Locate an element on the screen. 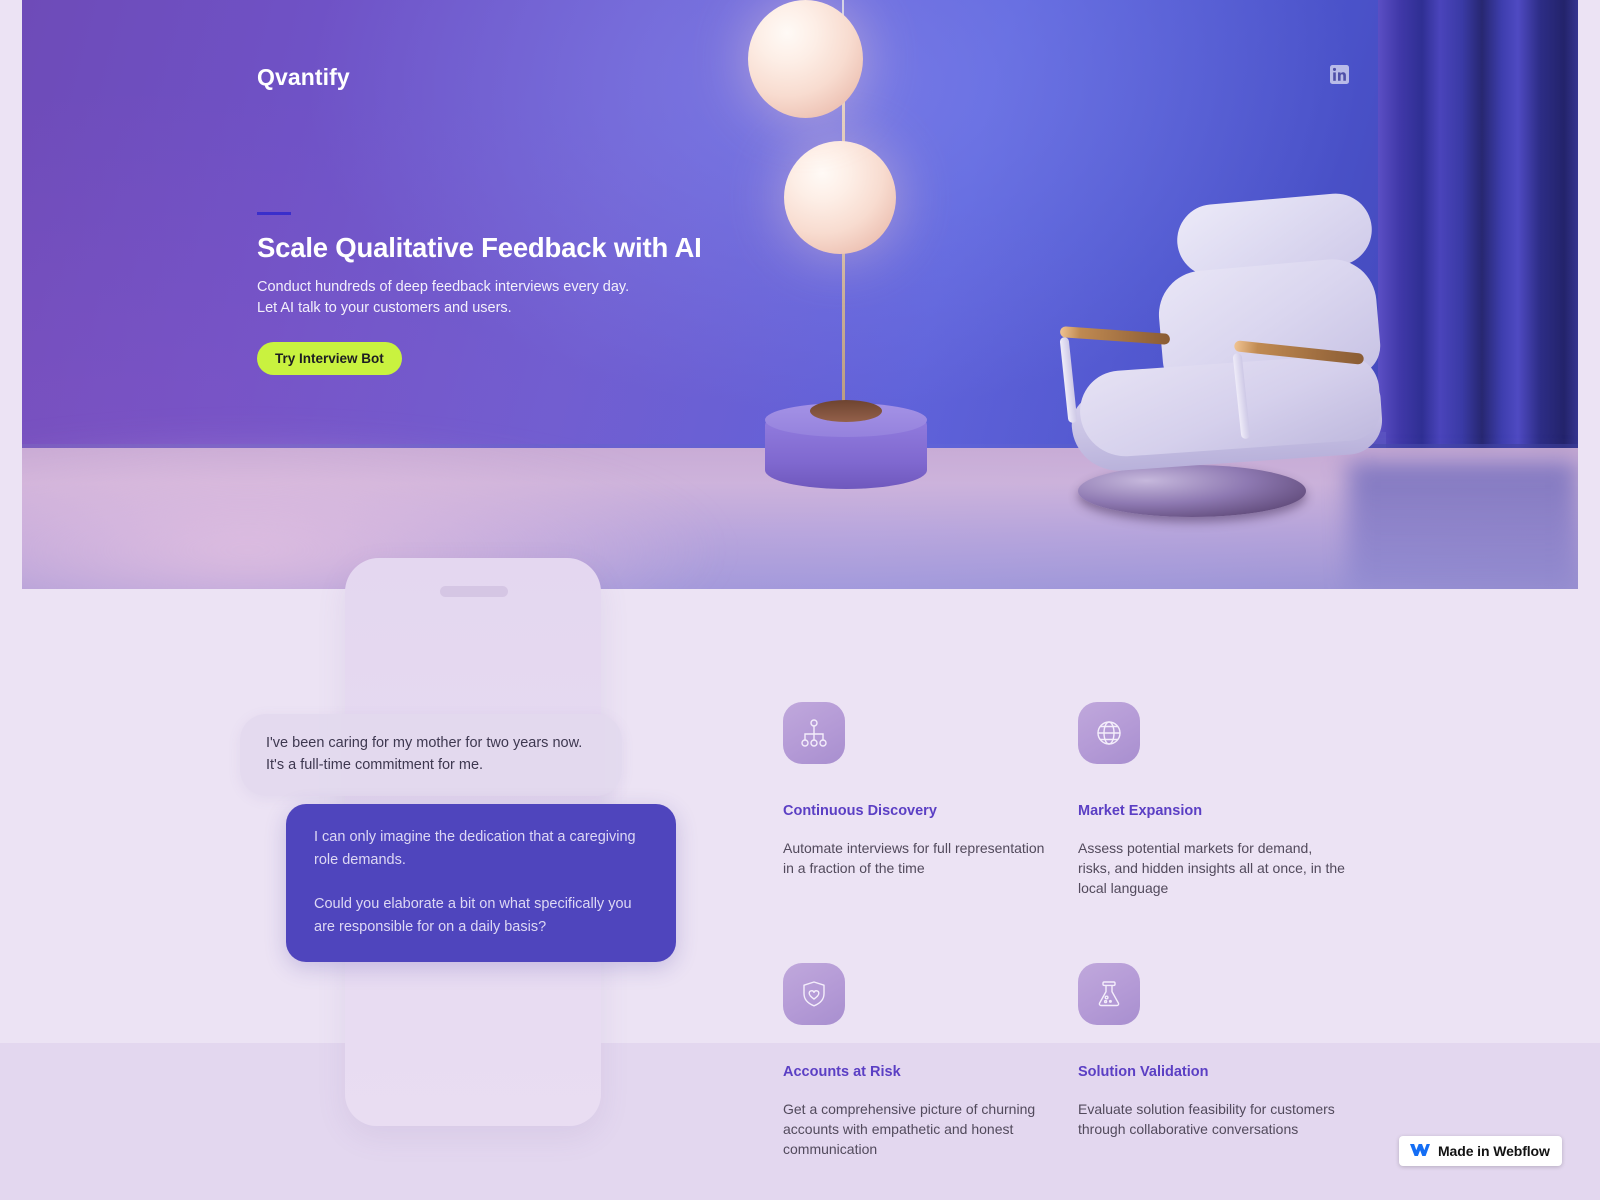 The height and width of the screenshot is (1200, 1600). chair-base-disc is located at coordinates (1192, 491).